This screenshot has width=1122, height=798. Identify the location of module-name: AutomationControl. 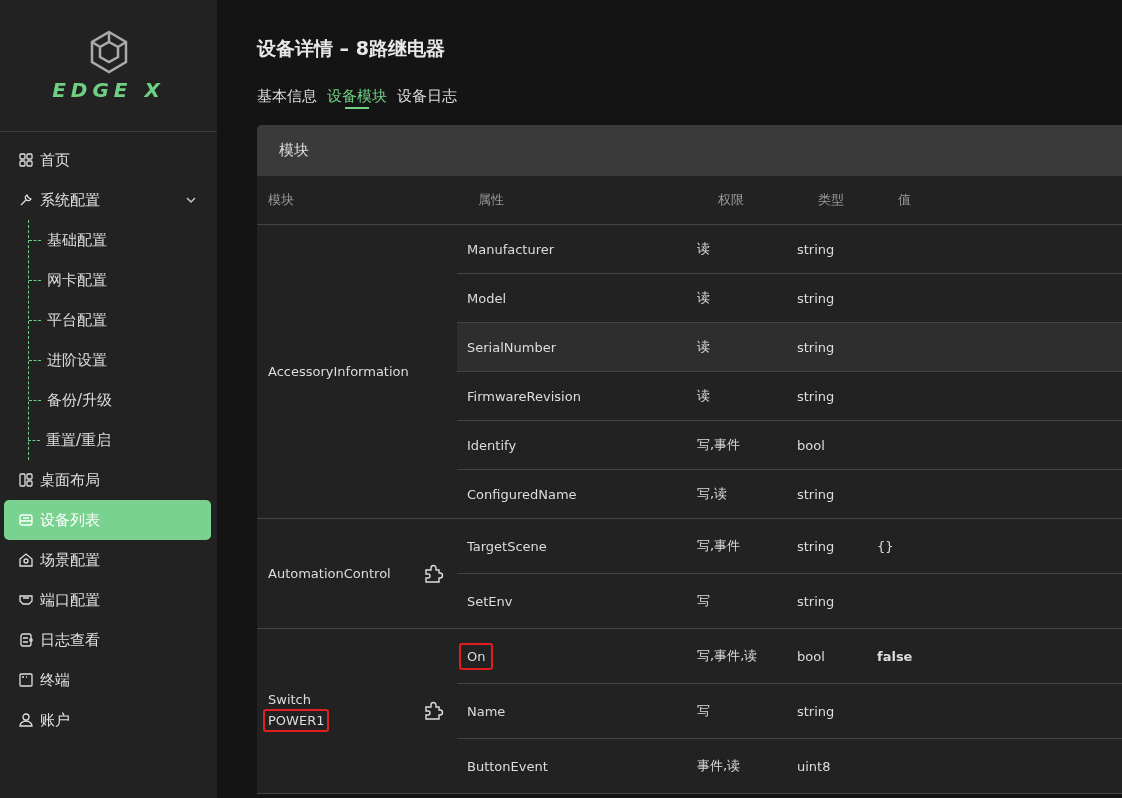
(330, 574).